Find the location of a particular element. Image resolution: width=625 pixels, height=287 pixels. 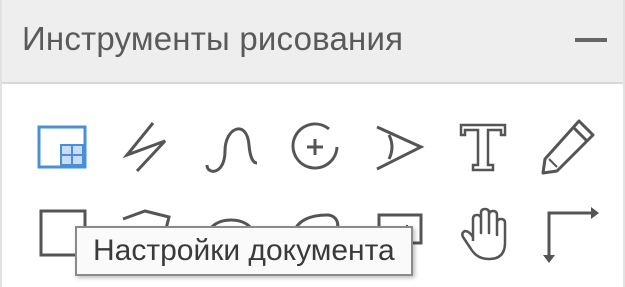

angle-tool is located at coordinates (399, 147).